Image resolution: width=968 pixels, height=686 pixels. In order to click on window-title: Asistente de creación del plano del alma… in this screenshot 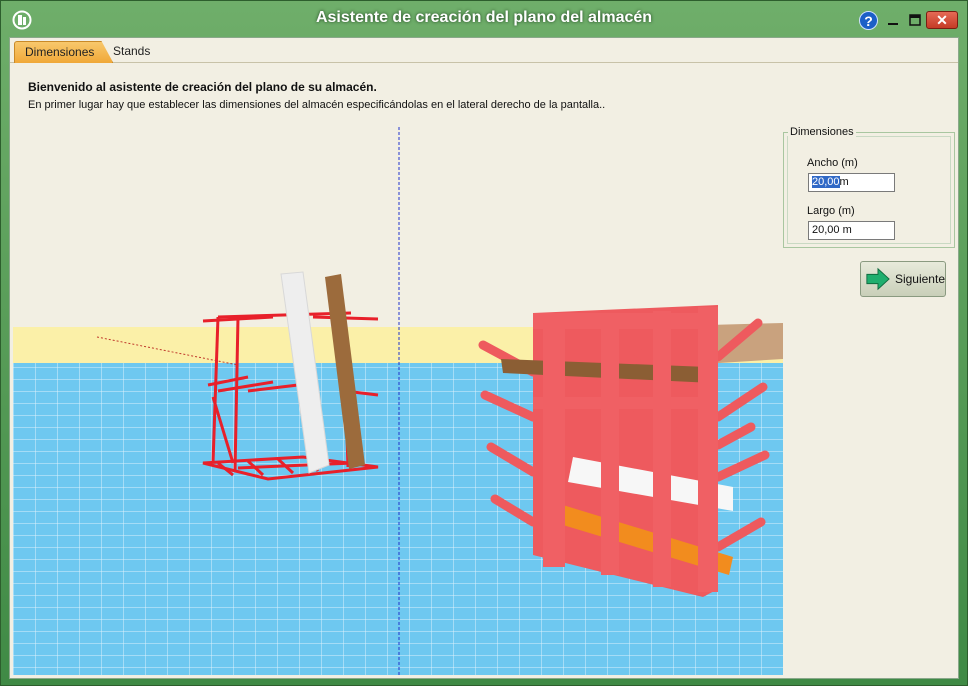, I will do `click(484, 17)`.